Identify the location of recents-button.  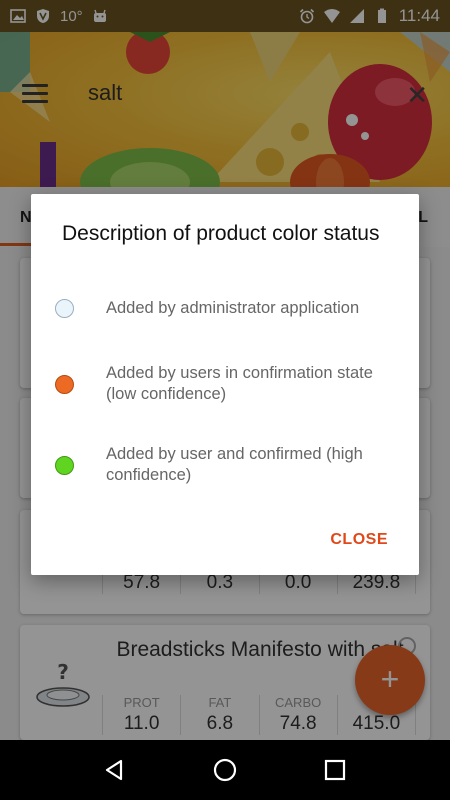
(335, 770).